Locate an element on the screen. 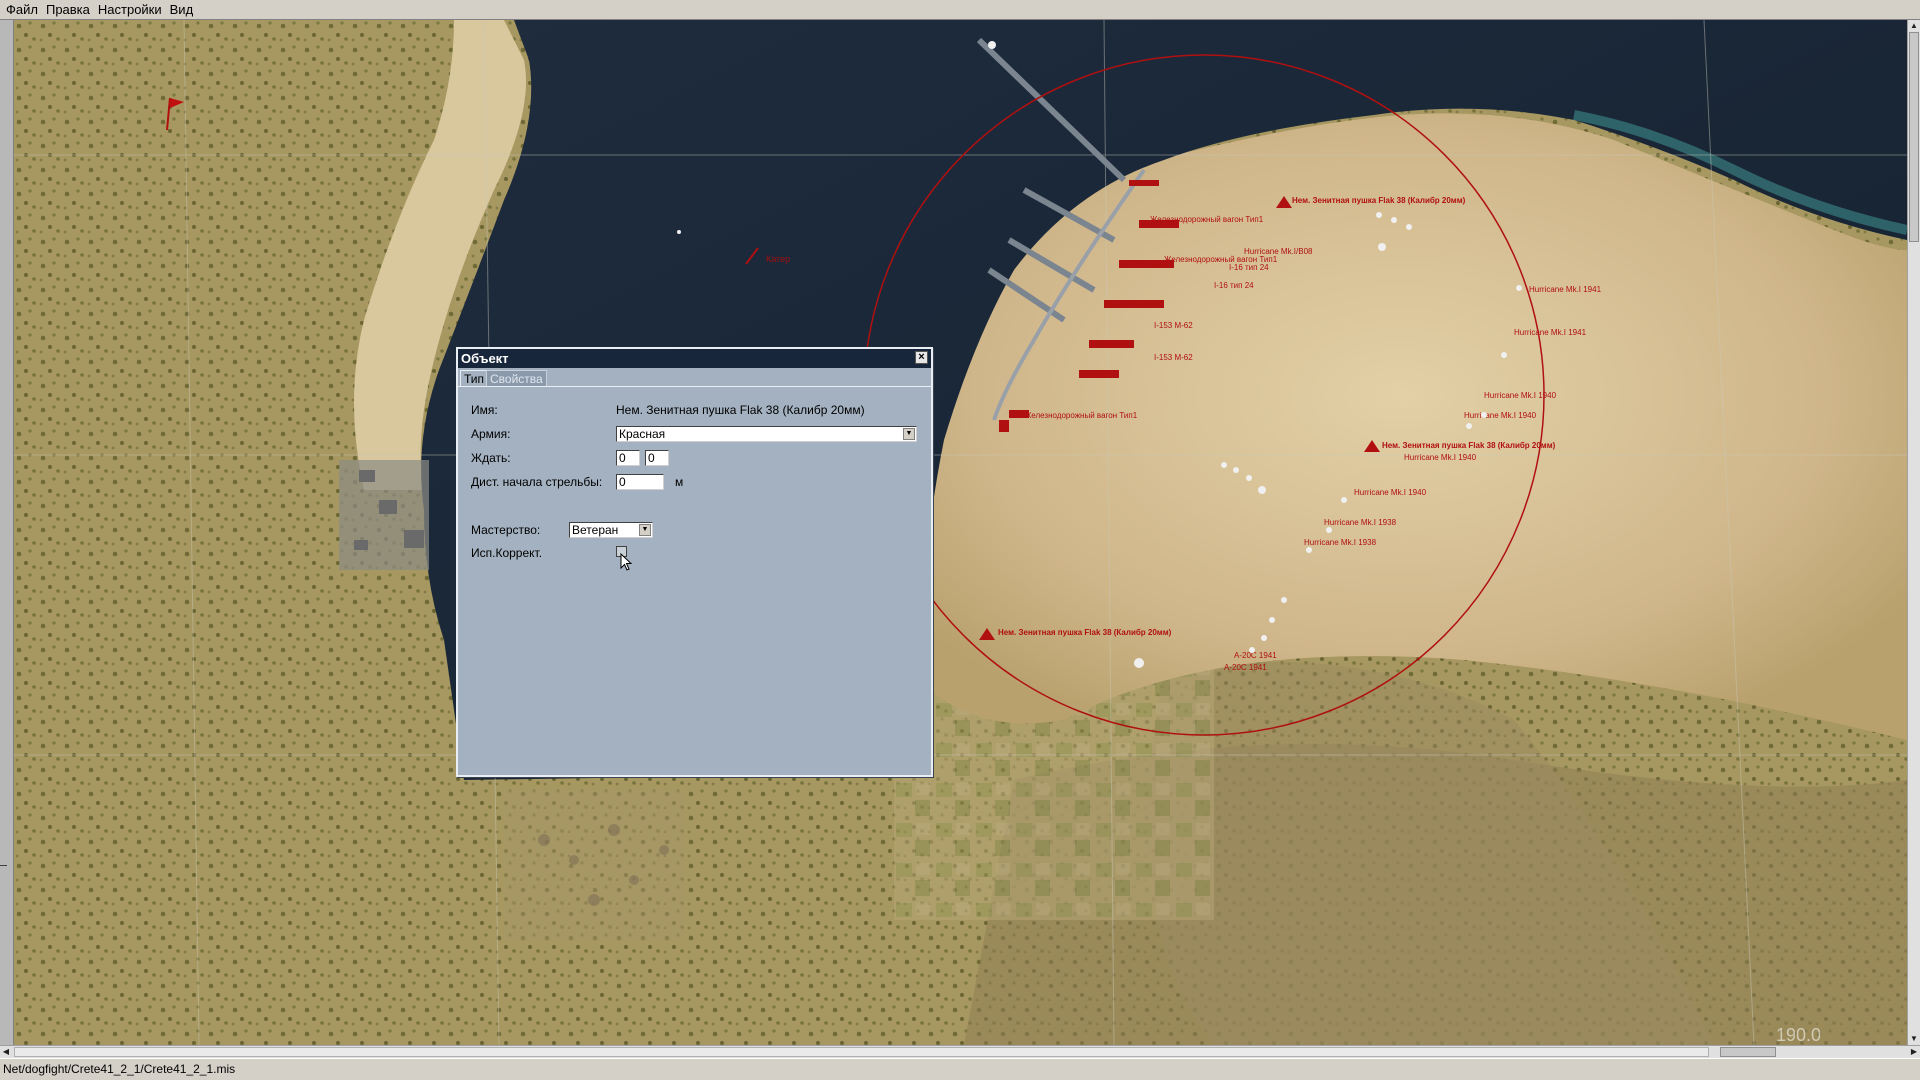 The image size is (1920, 1080). skill-label: Мастерство: is located at coordinates (506, 530).